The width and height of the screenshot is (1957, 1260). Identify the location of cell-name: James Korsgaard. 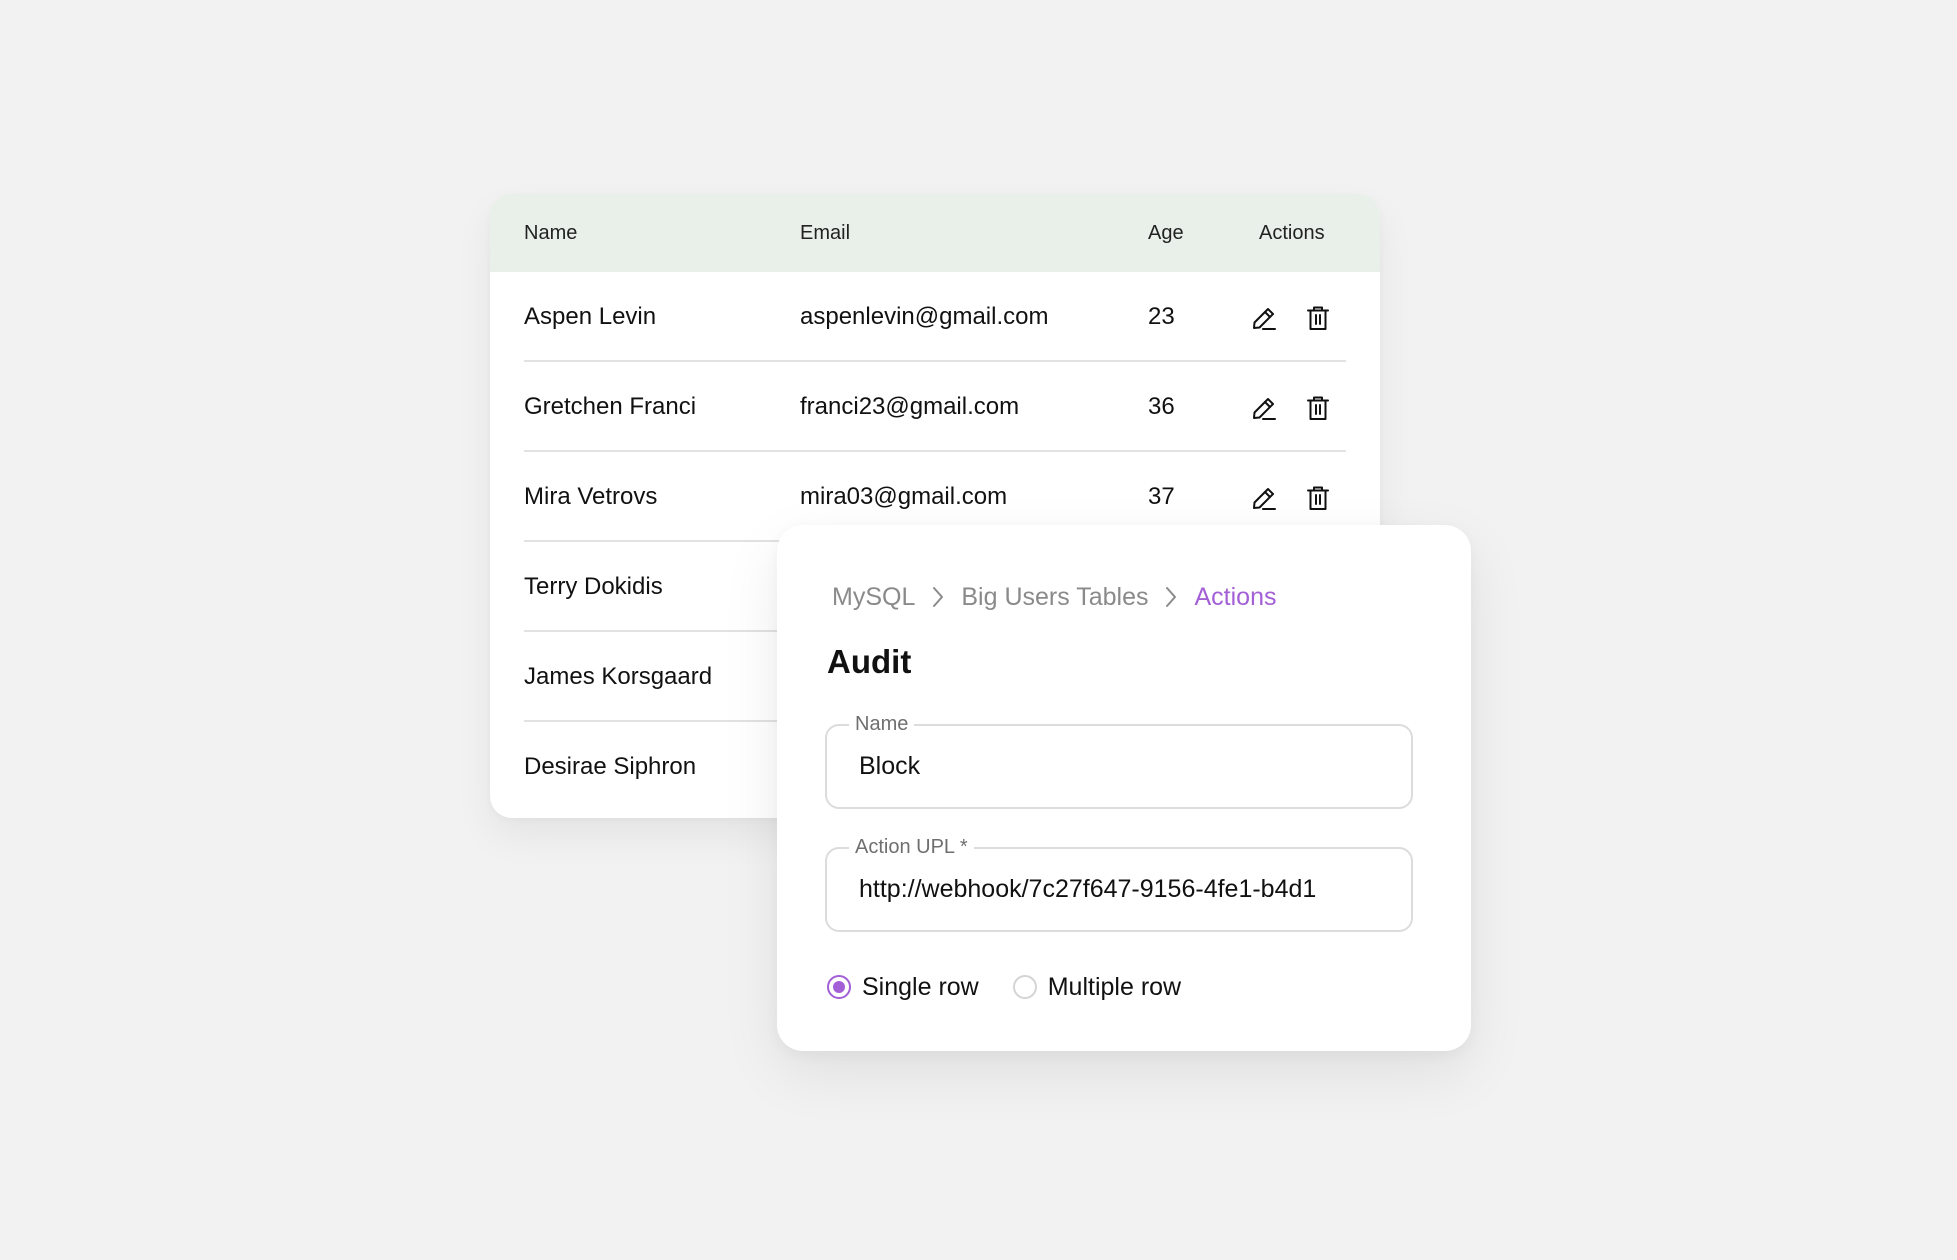
(618, 676).